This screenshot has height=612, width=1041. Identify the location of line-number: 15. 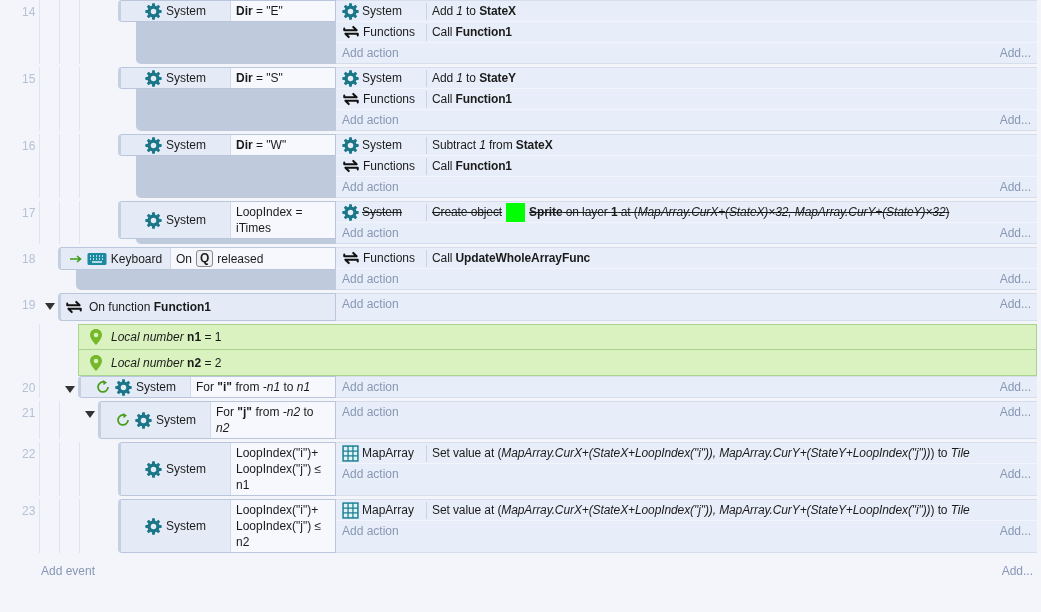
(29, 79).